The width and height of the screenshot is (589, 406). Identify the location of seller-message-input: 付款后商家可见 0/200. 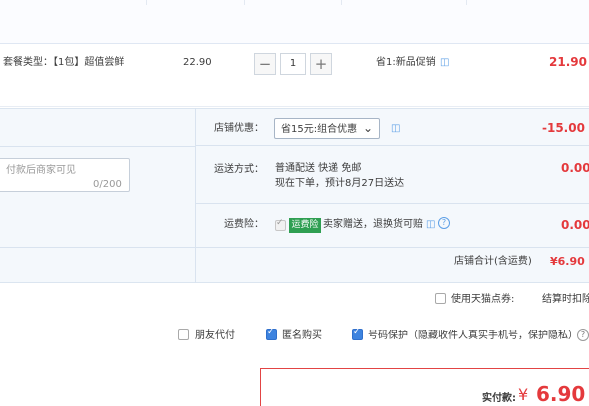
(65, 175).